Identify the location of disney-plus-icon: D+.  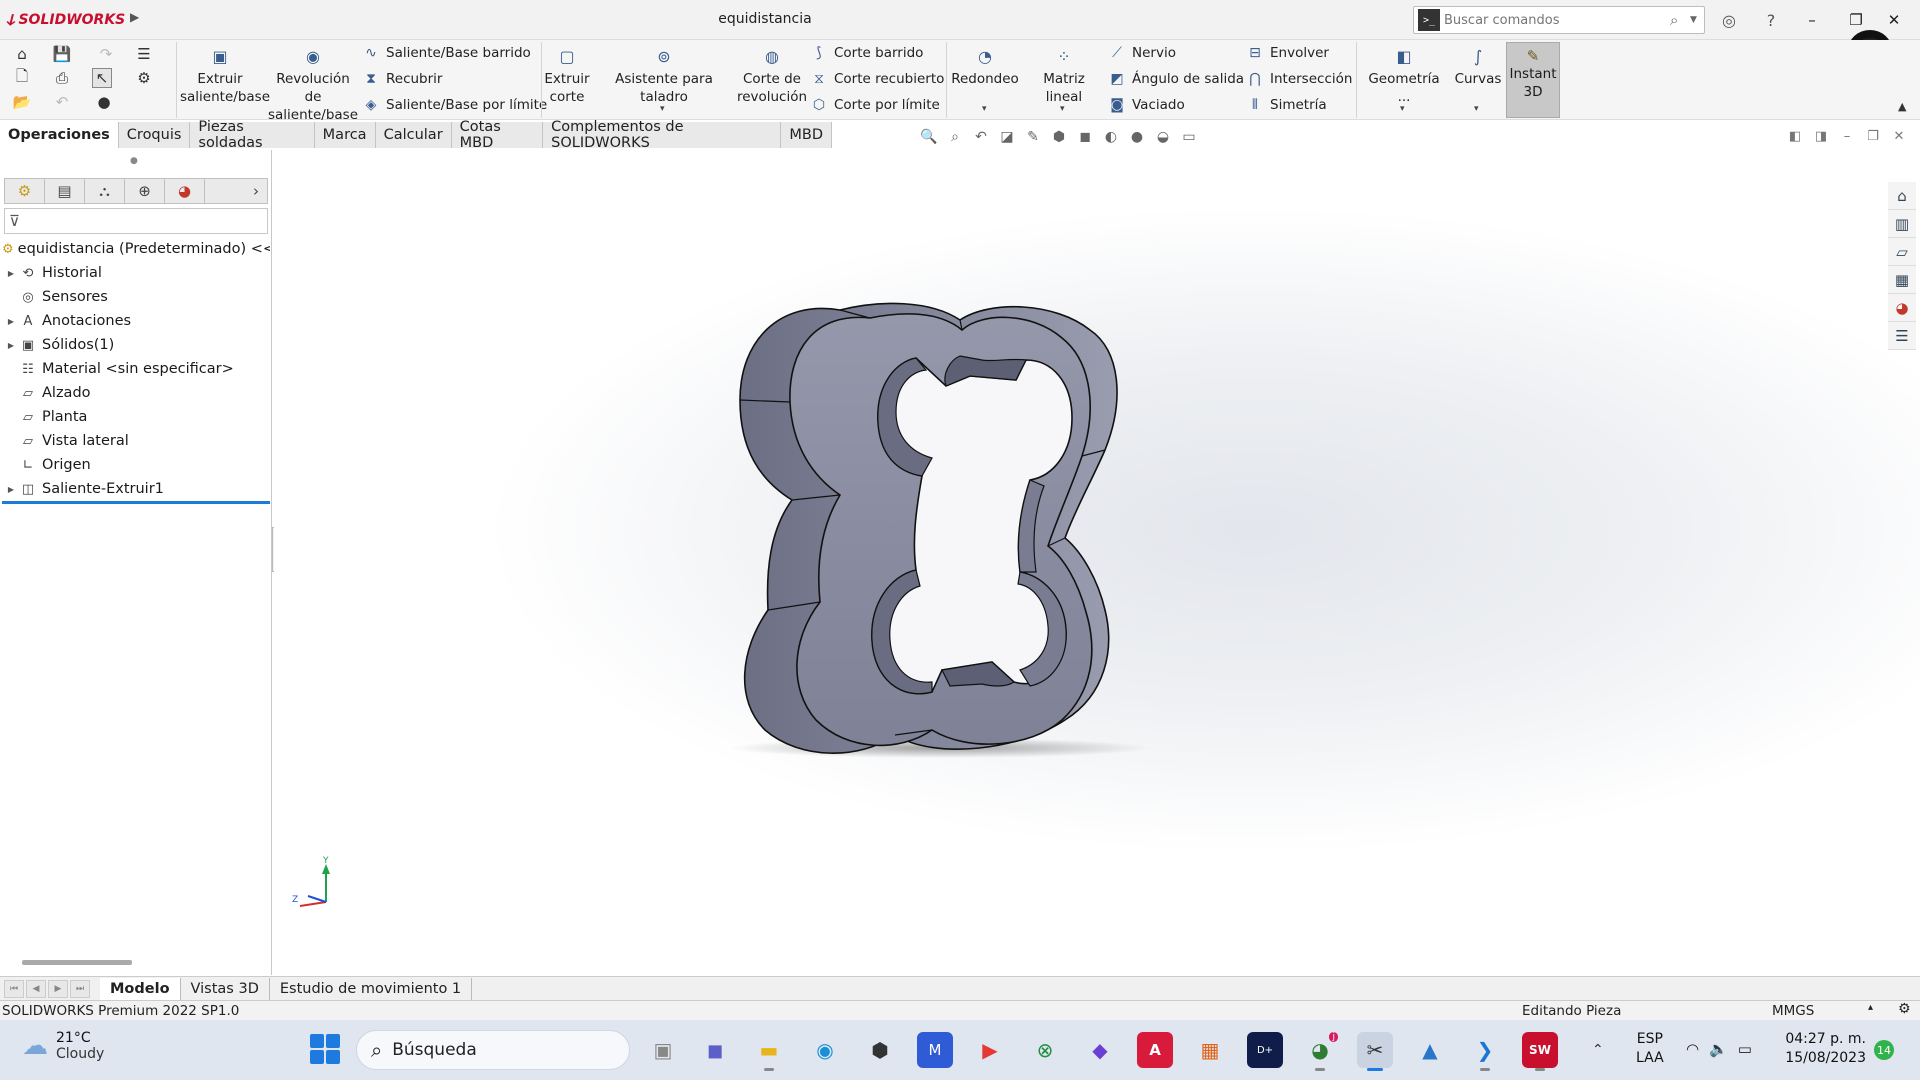
(1265, 1050).